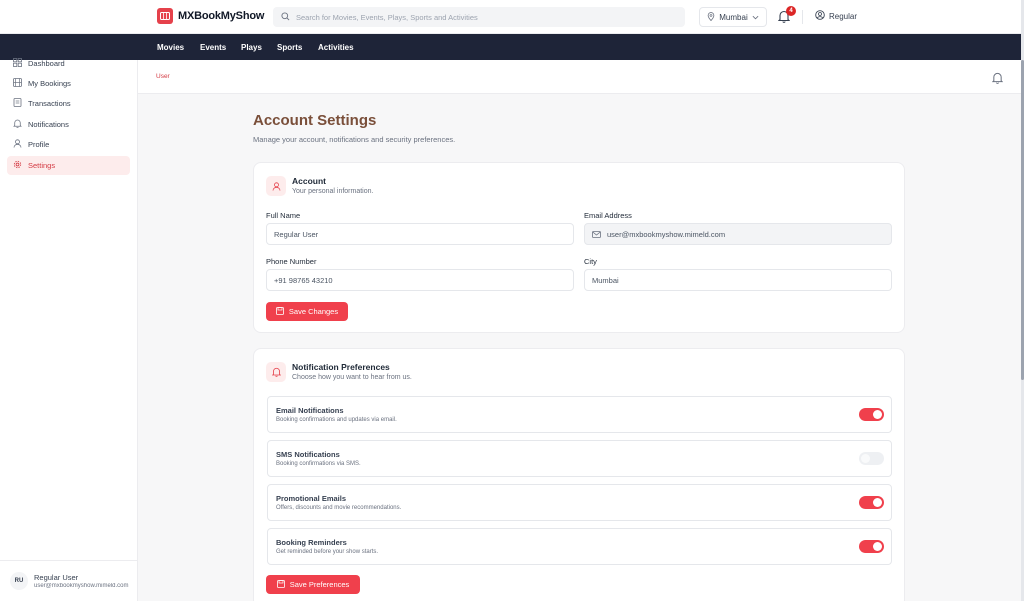 This screenshot has height=601, width=1024. Describe the element at coordinates (333, 191) in the screenshot. I see `account-card-subtitle: Your personal information.` at that location.